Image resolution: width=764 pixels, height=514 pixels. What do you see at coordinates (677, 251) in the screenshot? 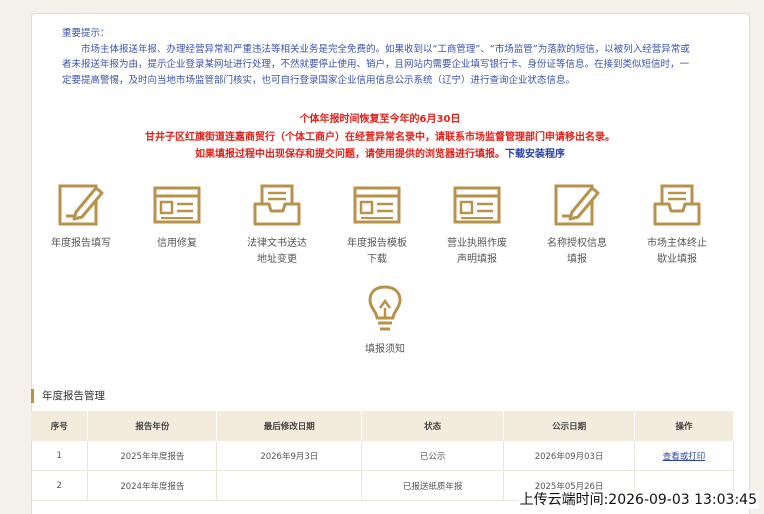
I see `tile-label: 市场主体终止 歇业填报` at bounding box center [677, 251].